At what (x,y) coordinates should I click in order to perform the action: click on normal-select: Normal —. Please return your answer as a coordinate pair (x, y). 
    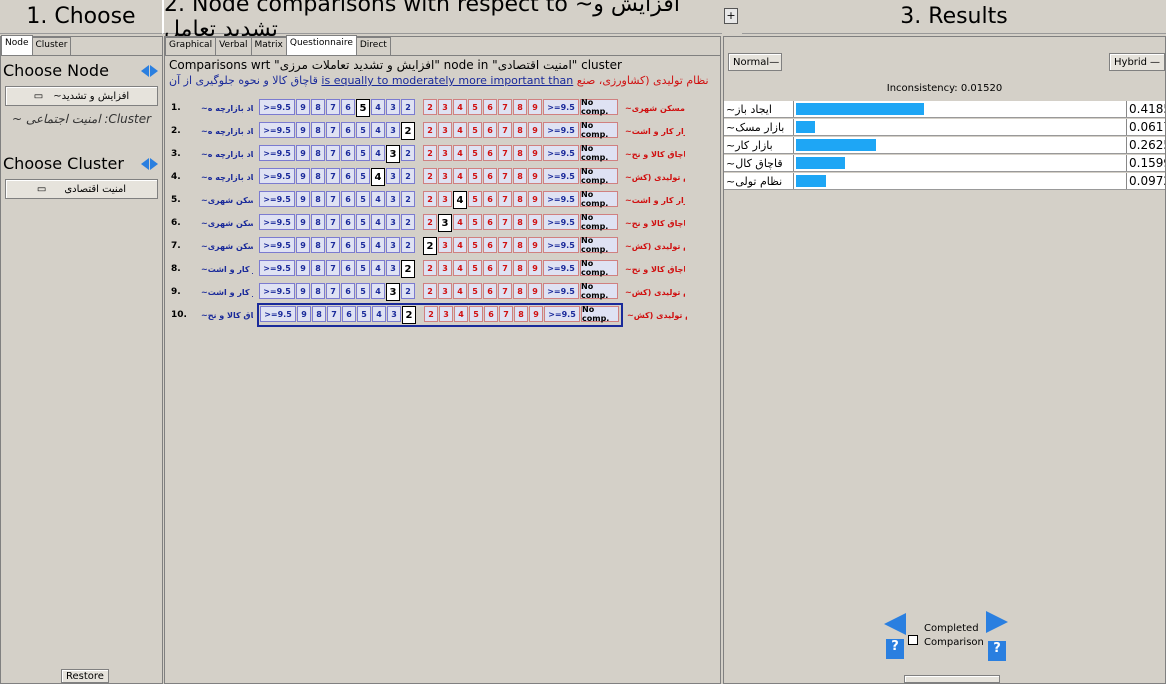
    Looking at the image, I should click on (755, 62).